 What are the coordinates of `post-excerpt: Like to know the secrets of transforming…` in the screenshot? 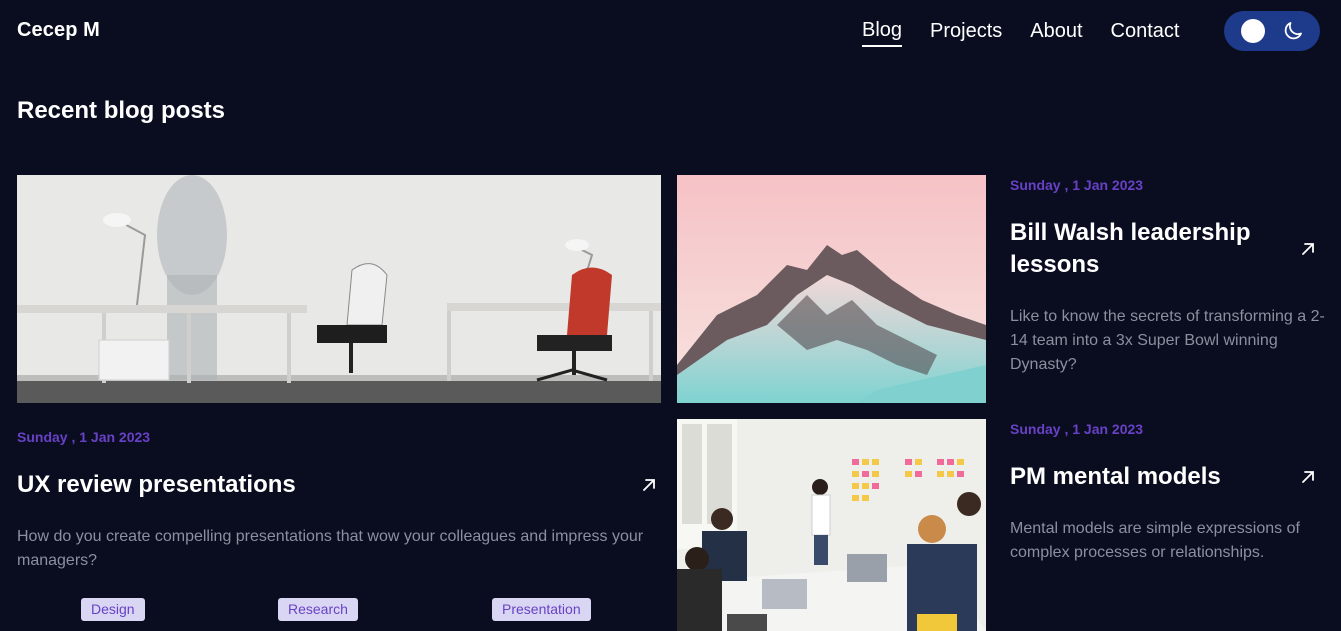 It's located at (1167, 340).